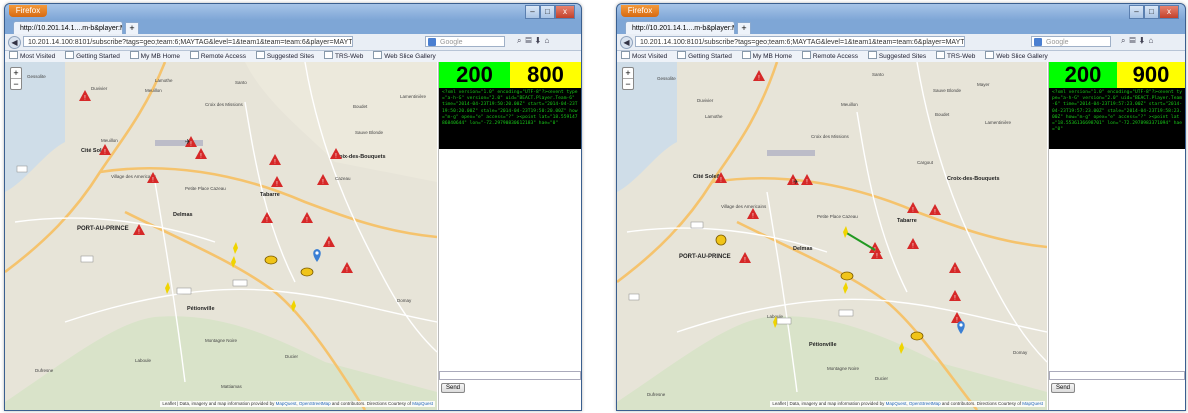  Describe the element at coordinates (545, 75) in the screenshot. I see `yellow-counter: 800` at that location.